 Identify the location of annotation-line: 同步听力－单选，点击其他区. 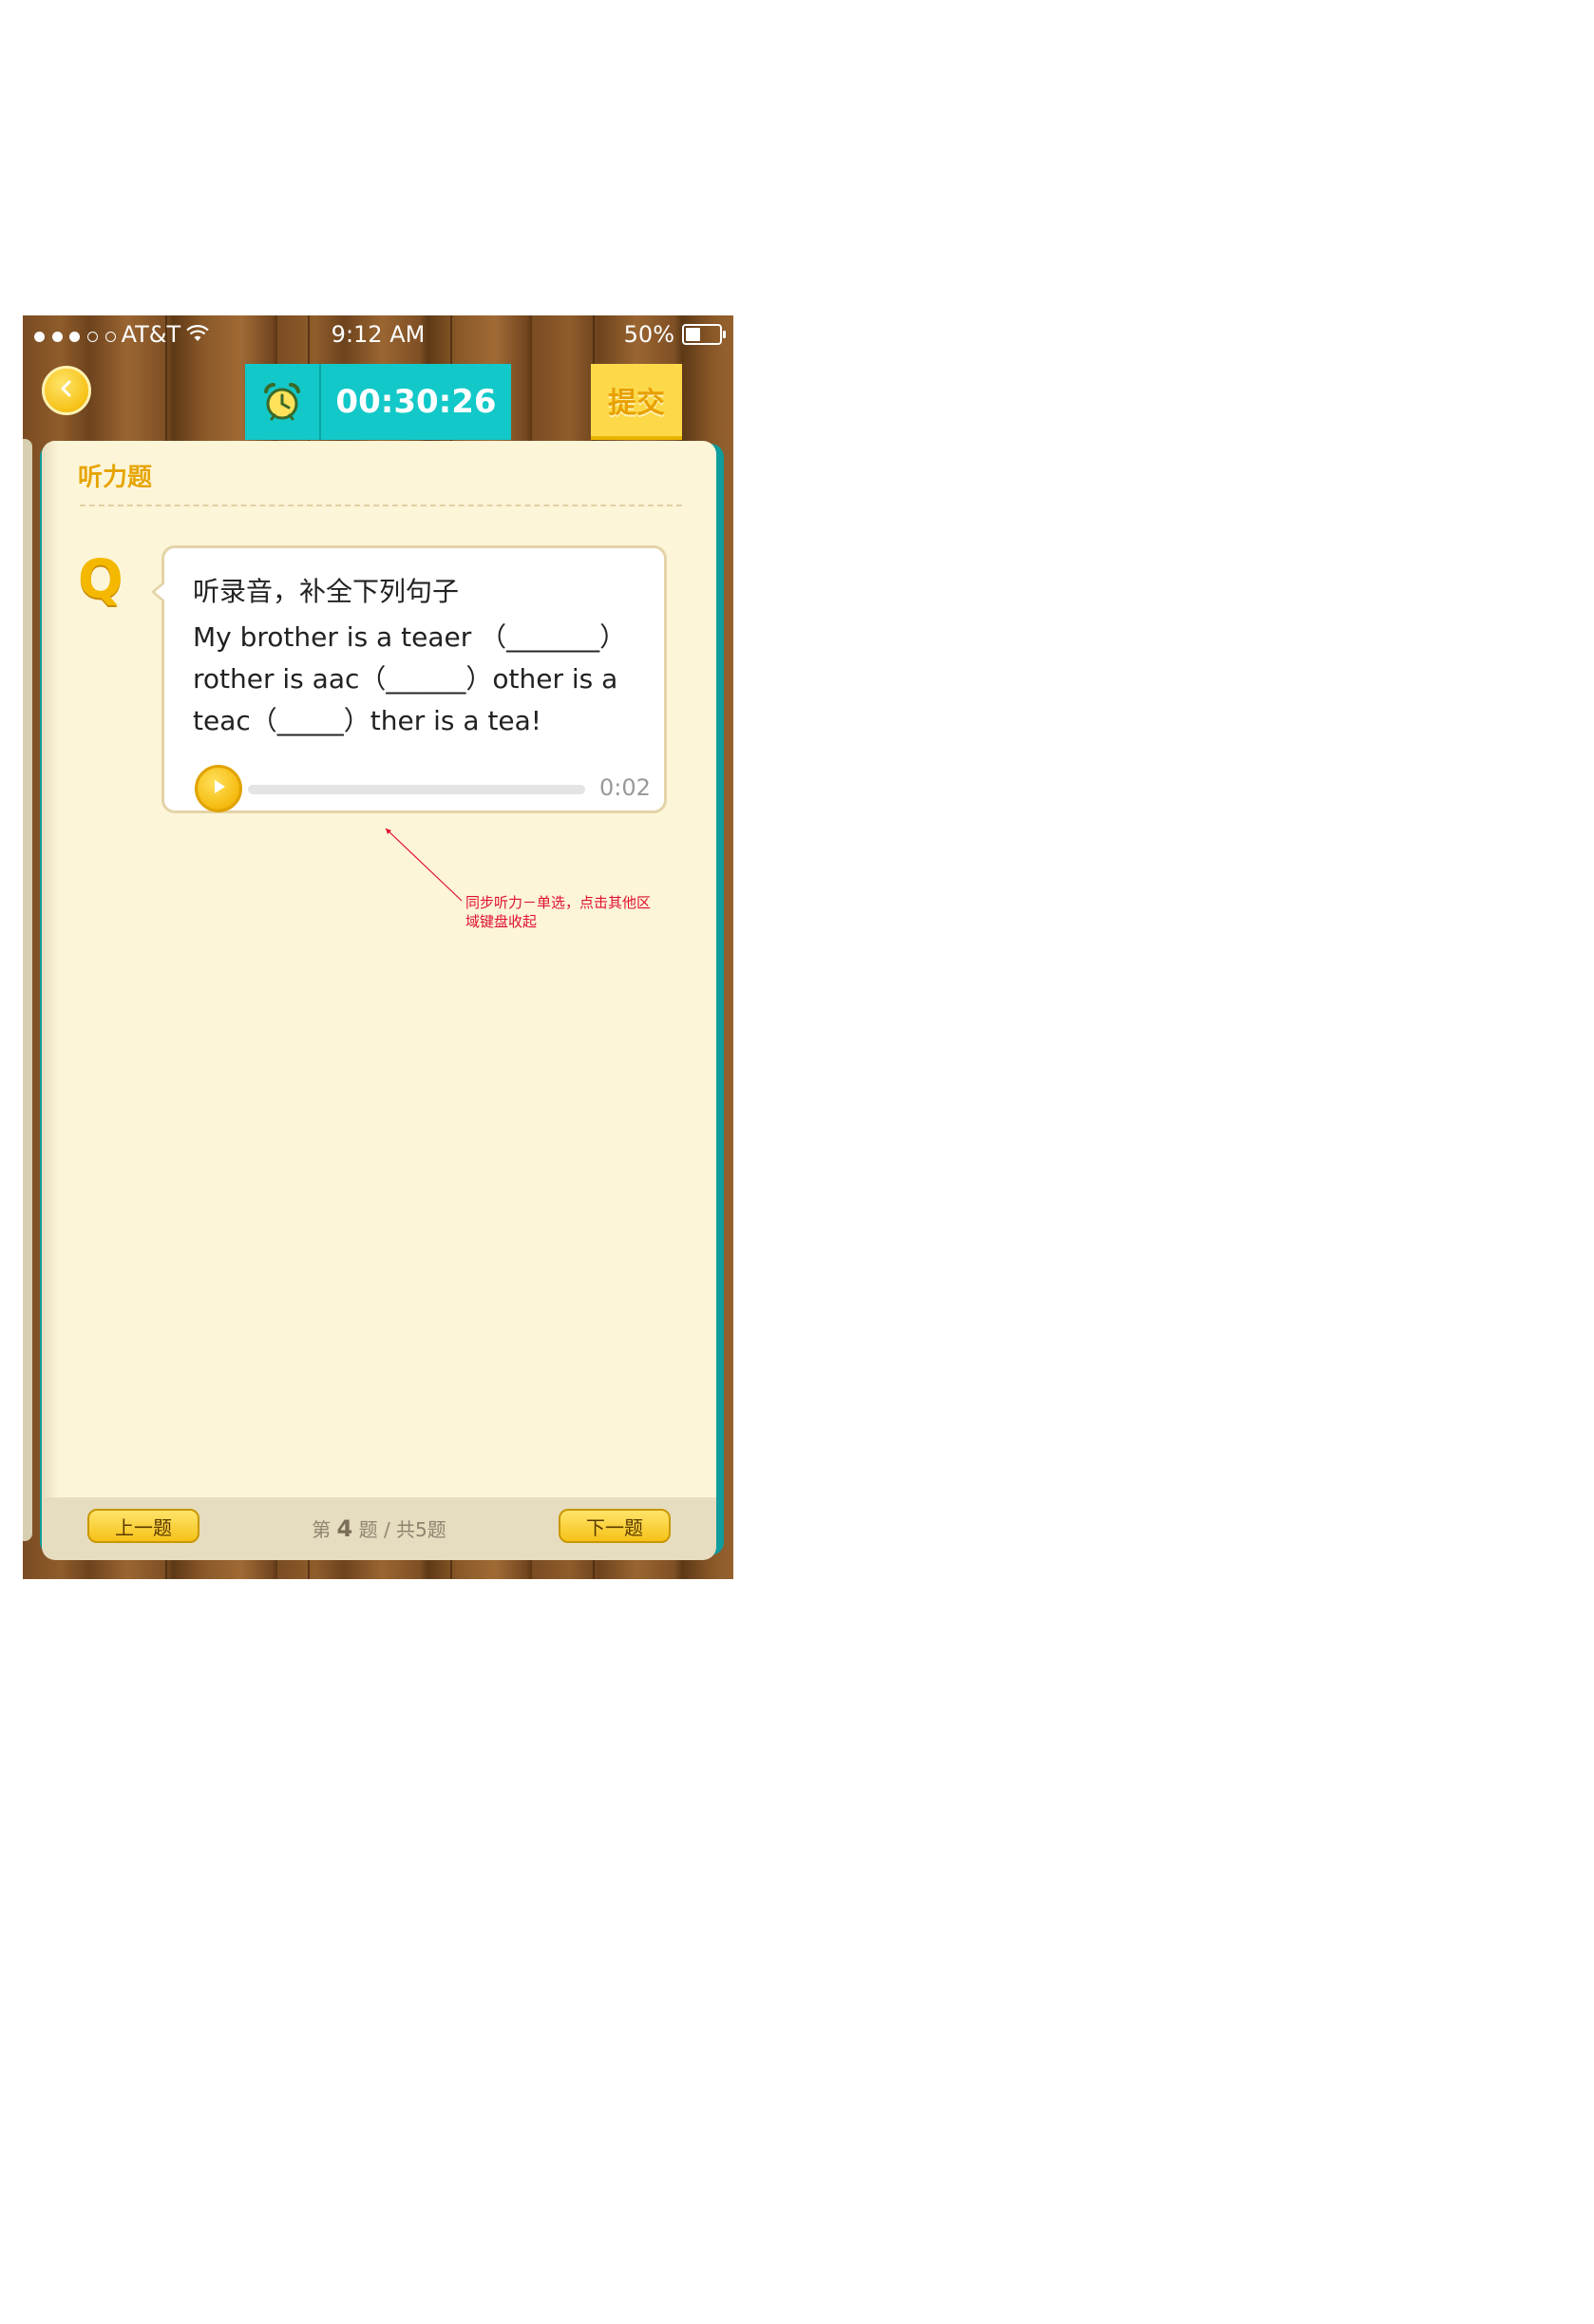
(558, 902).